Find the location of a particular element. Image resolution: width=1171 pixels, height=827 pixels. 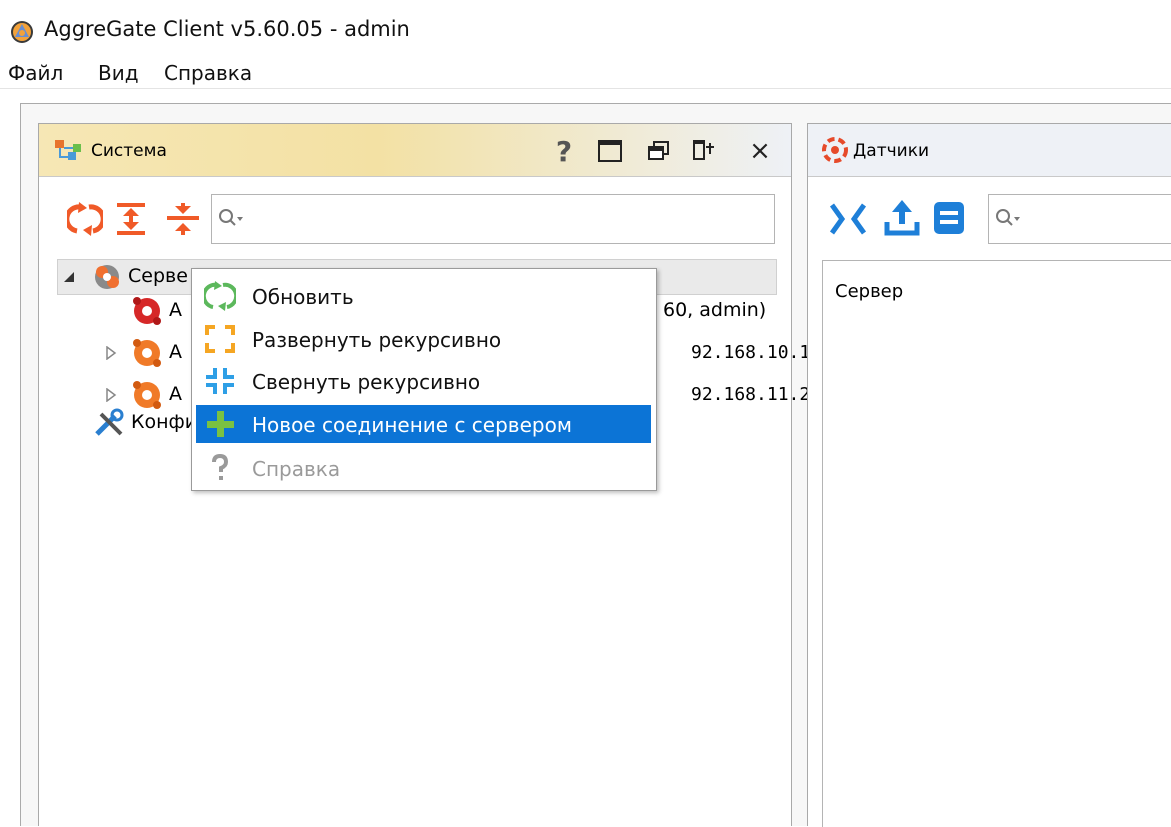

system-search-input is located at coordinates (493, 219).